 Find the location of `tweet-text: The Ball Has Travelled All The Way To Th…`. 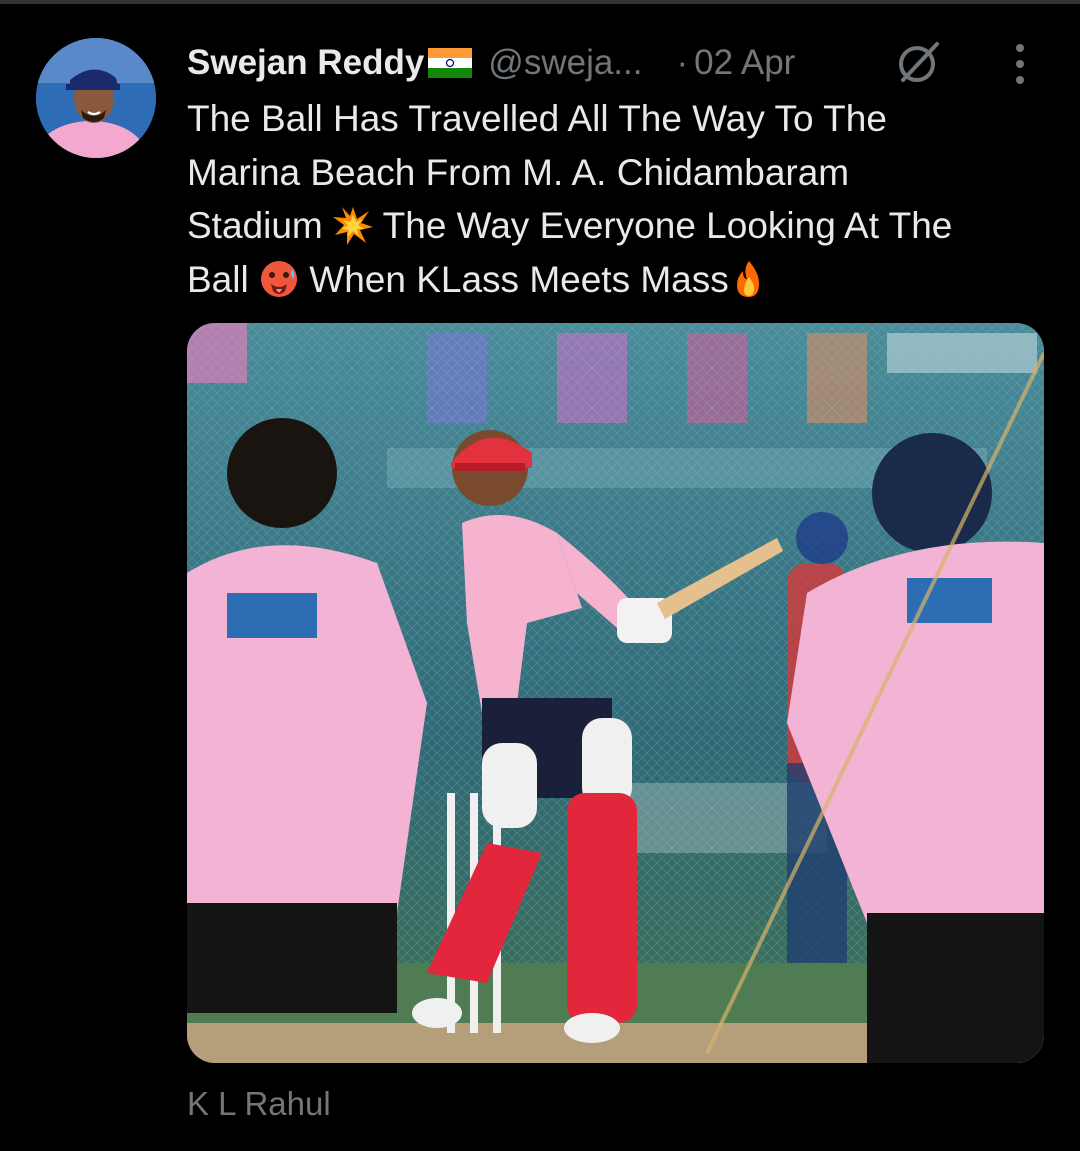

tweet-text: The Ball Has Travelled All The Way To Th… is located at coordinates (617, 199).